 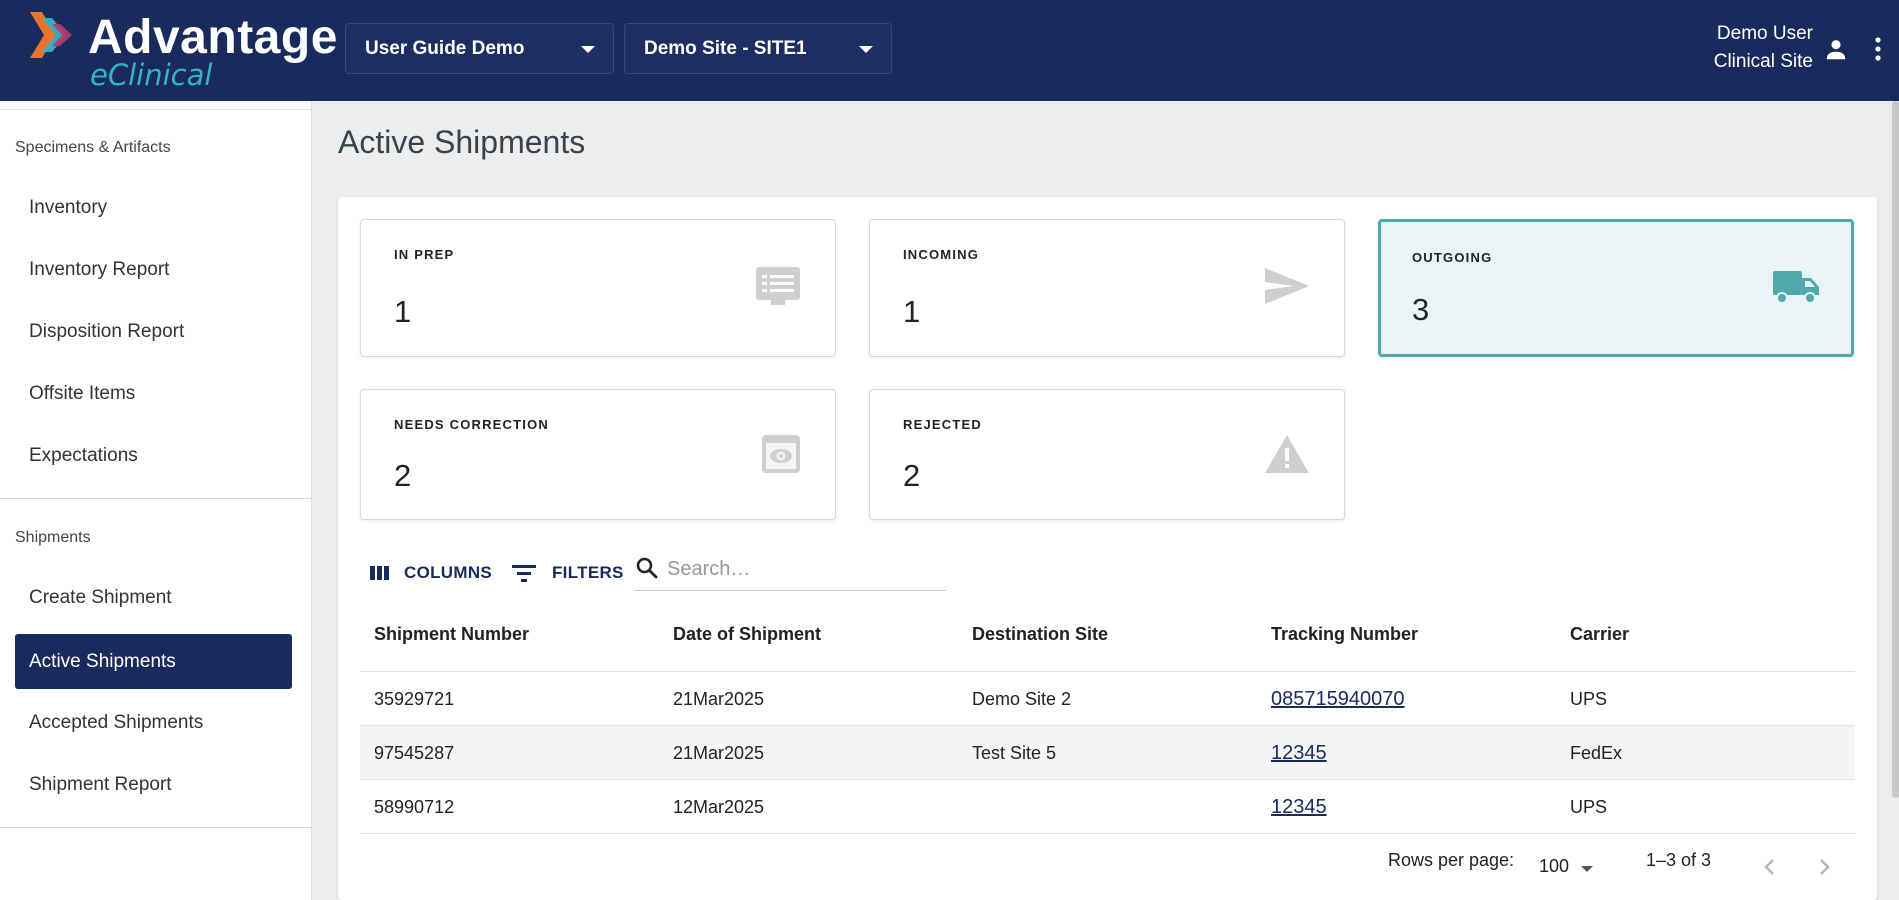 I want to click on sidebar-item-create-shipment: Create Shipment, so click(x=153, y=597).